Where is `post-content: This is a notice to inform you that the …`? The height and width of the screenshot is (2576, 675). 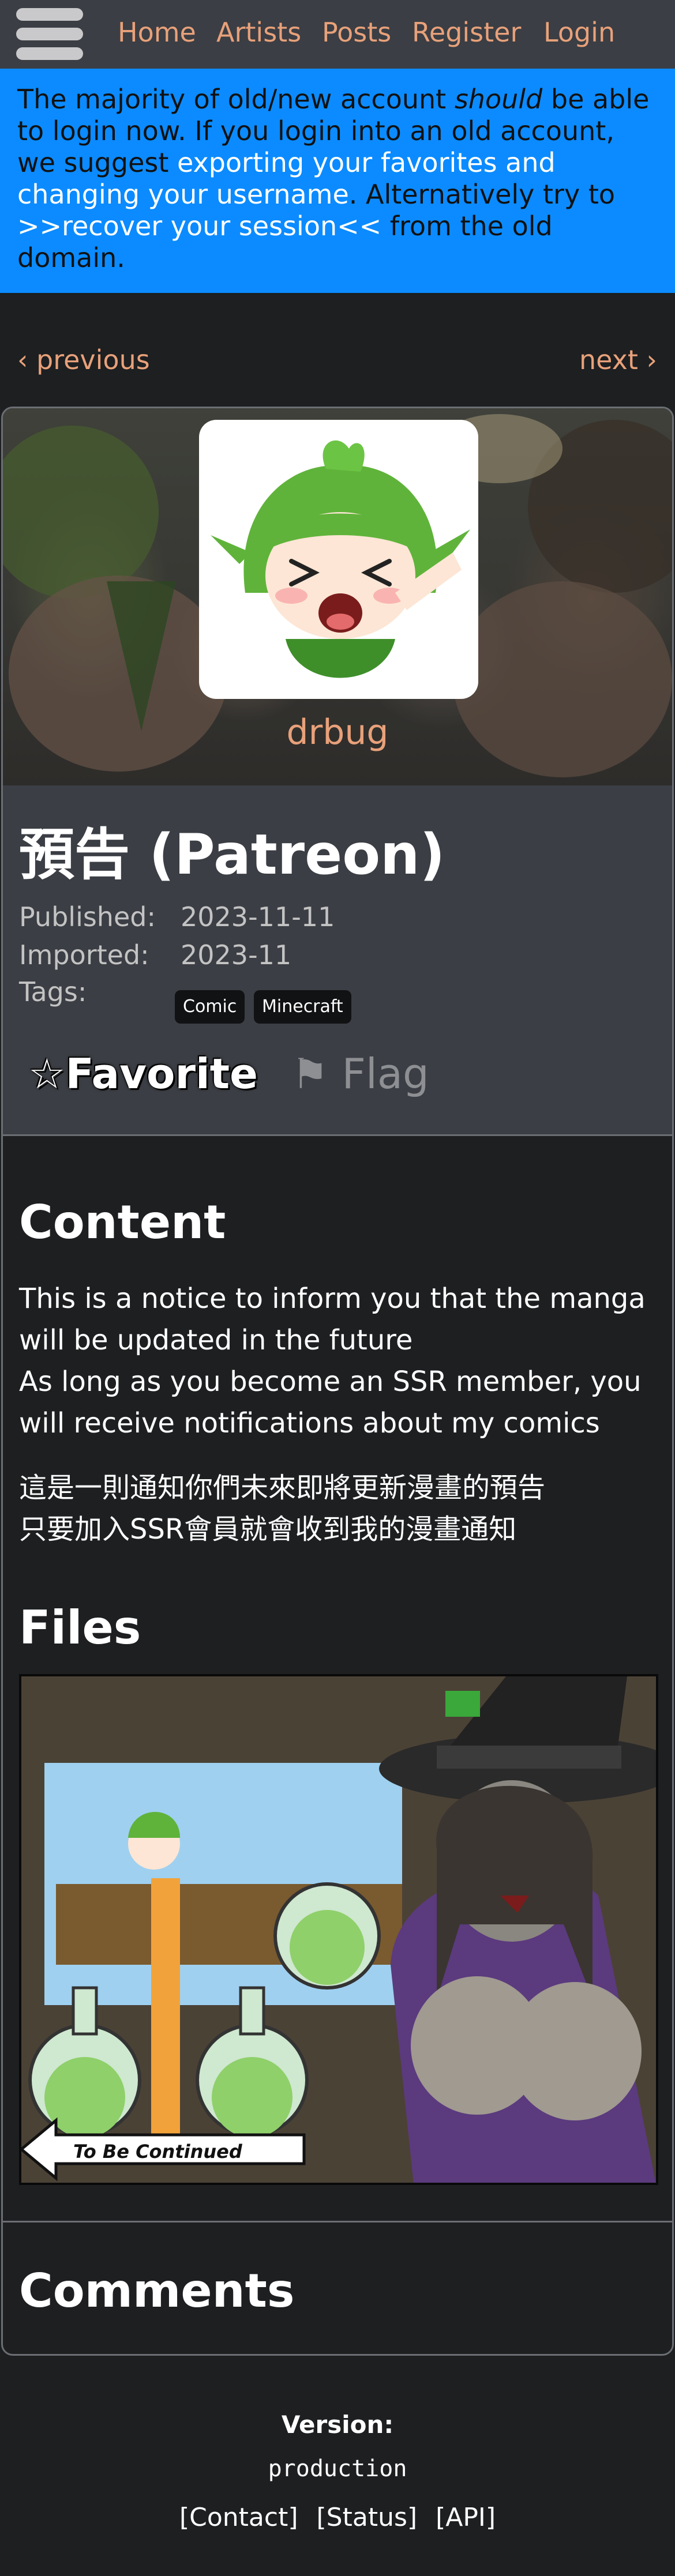
post-content: This is a notice to inform you that the … is located at coordinates (339, 1414).